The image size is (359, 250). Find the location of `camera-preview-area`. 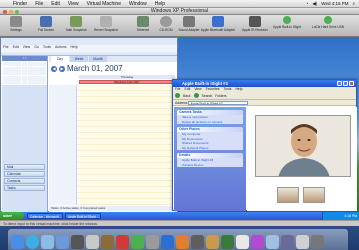

camera-preview-area is located at coordinates (302, 159).